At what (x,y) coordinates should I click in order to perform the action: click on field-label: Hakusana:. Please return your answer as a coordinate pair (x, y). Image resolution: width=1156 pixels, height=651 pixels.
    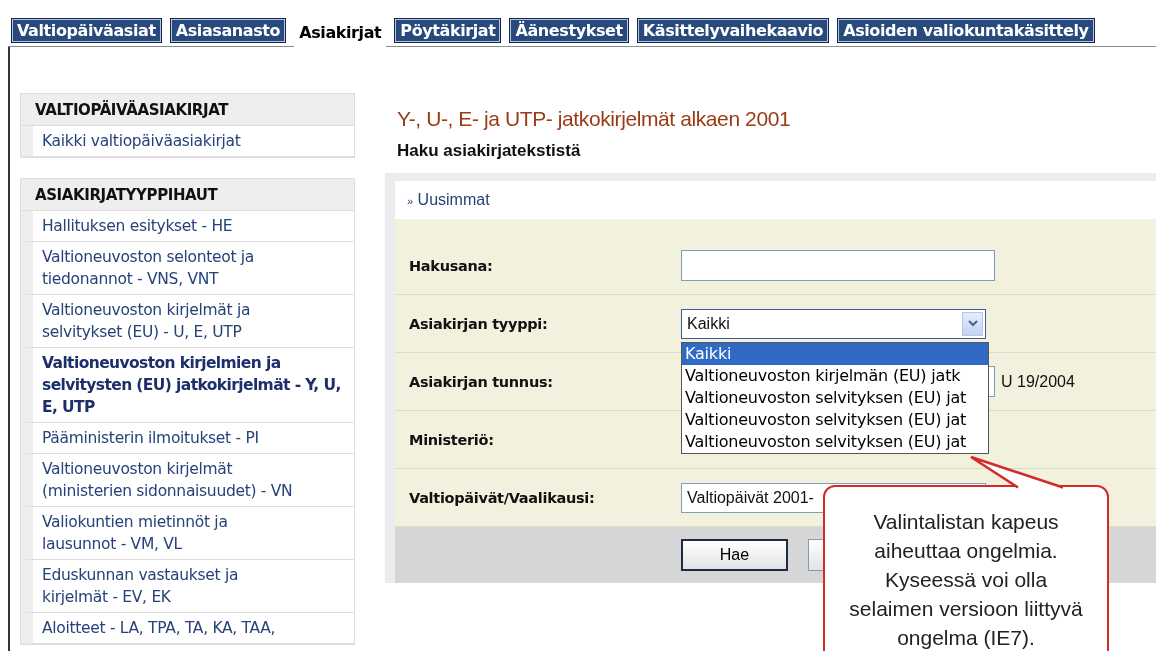
    Looking at the image, I should click on (451, 265).